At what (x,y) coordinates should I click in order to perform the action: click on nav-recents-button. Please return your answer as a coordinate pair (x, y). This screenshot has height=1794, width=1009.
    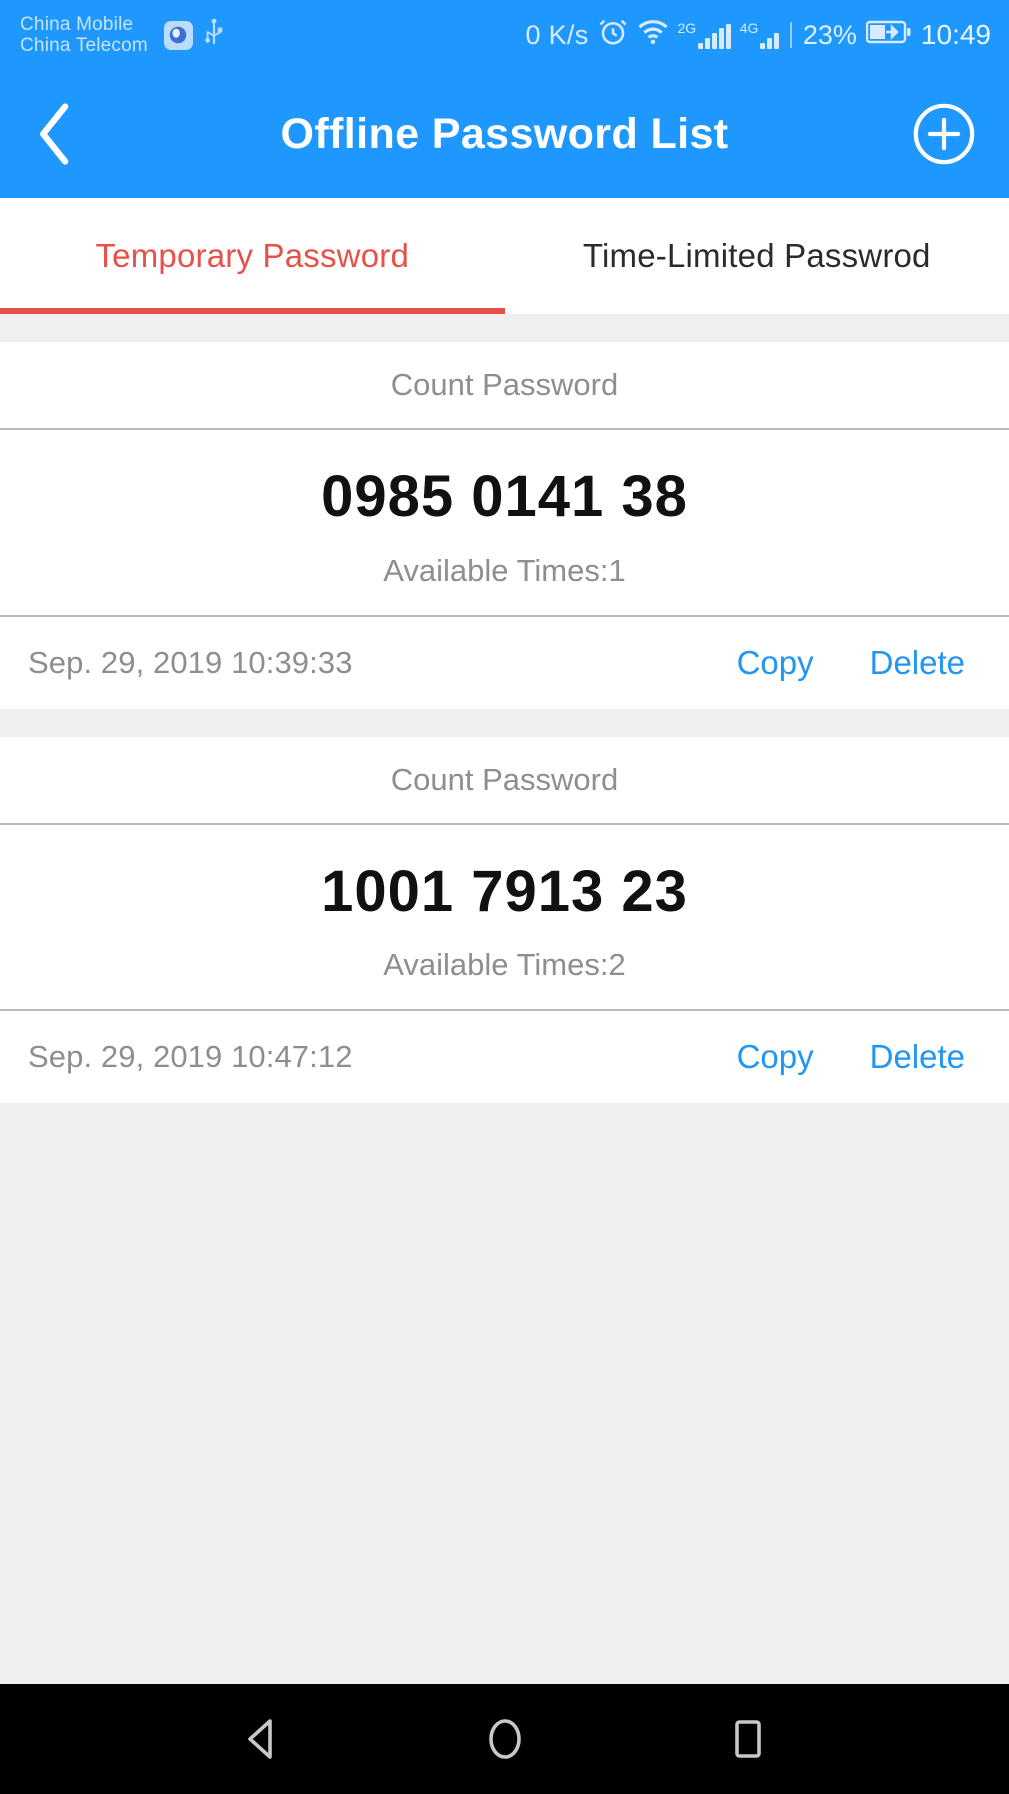
    Looking at the image, I should click on (748, 1739).